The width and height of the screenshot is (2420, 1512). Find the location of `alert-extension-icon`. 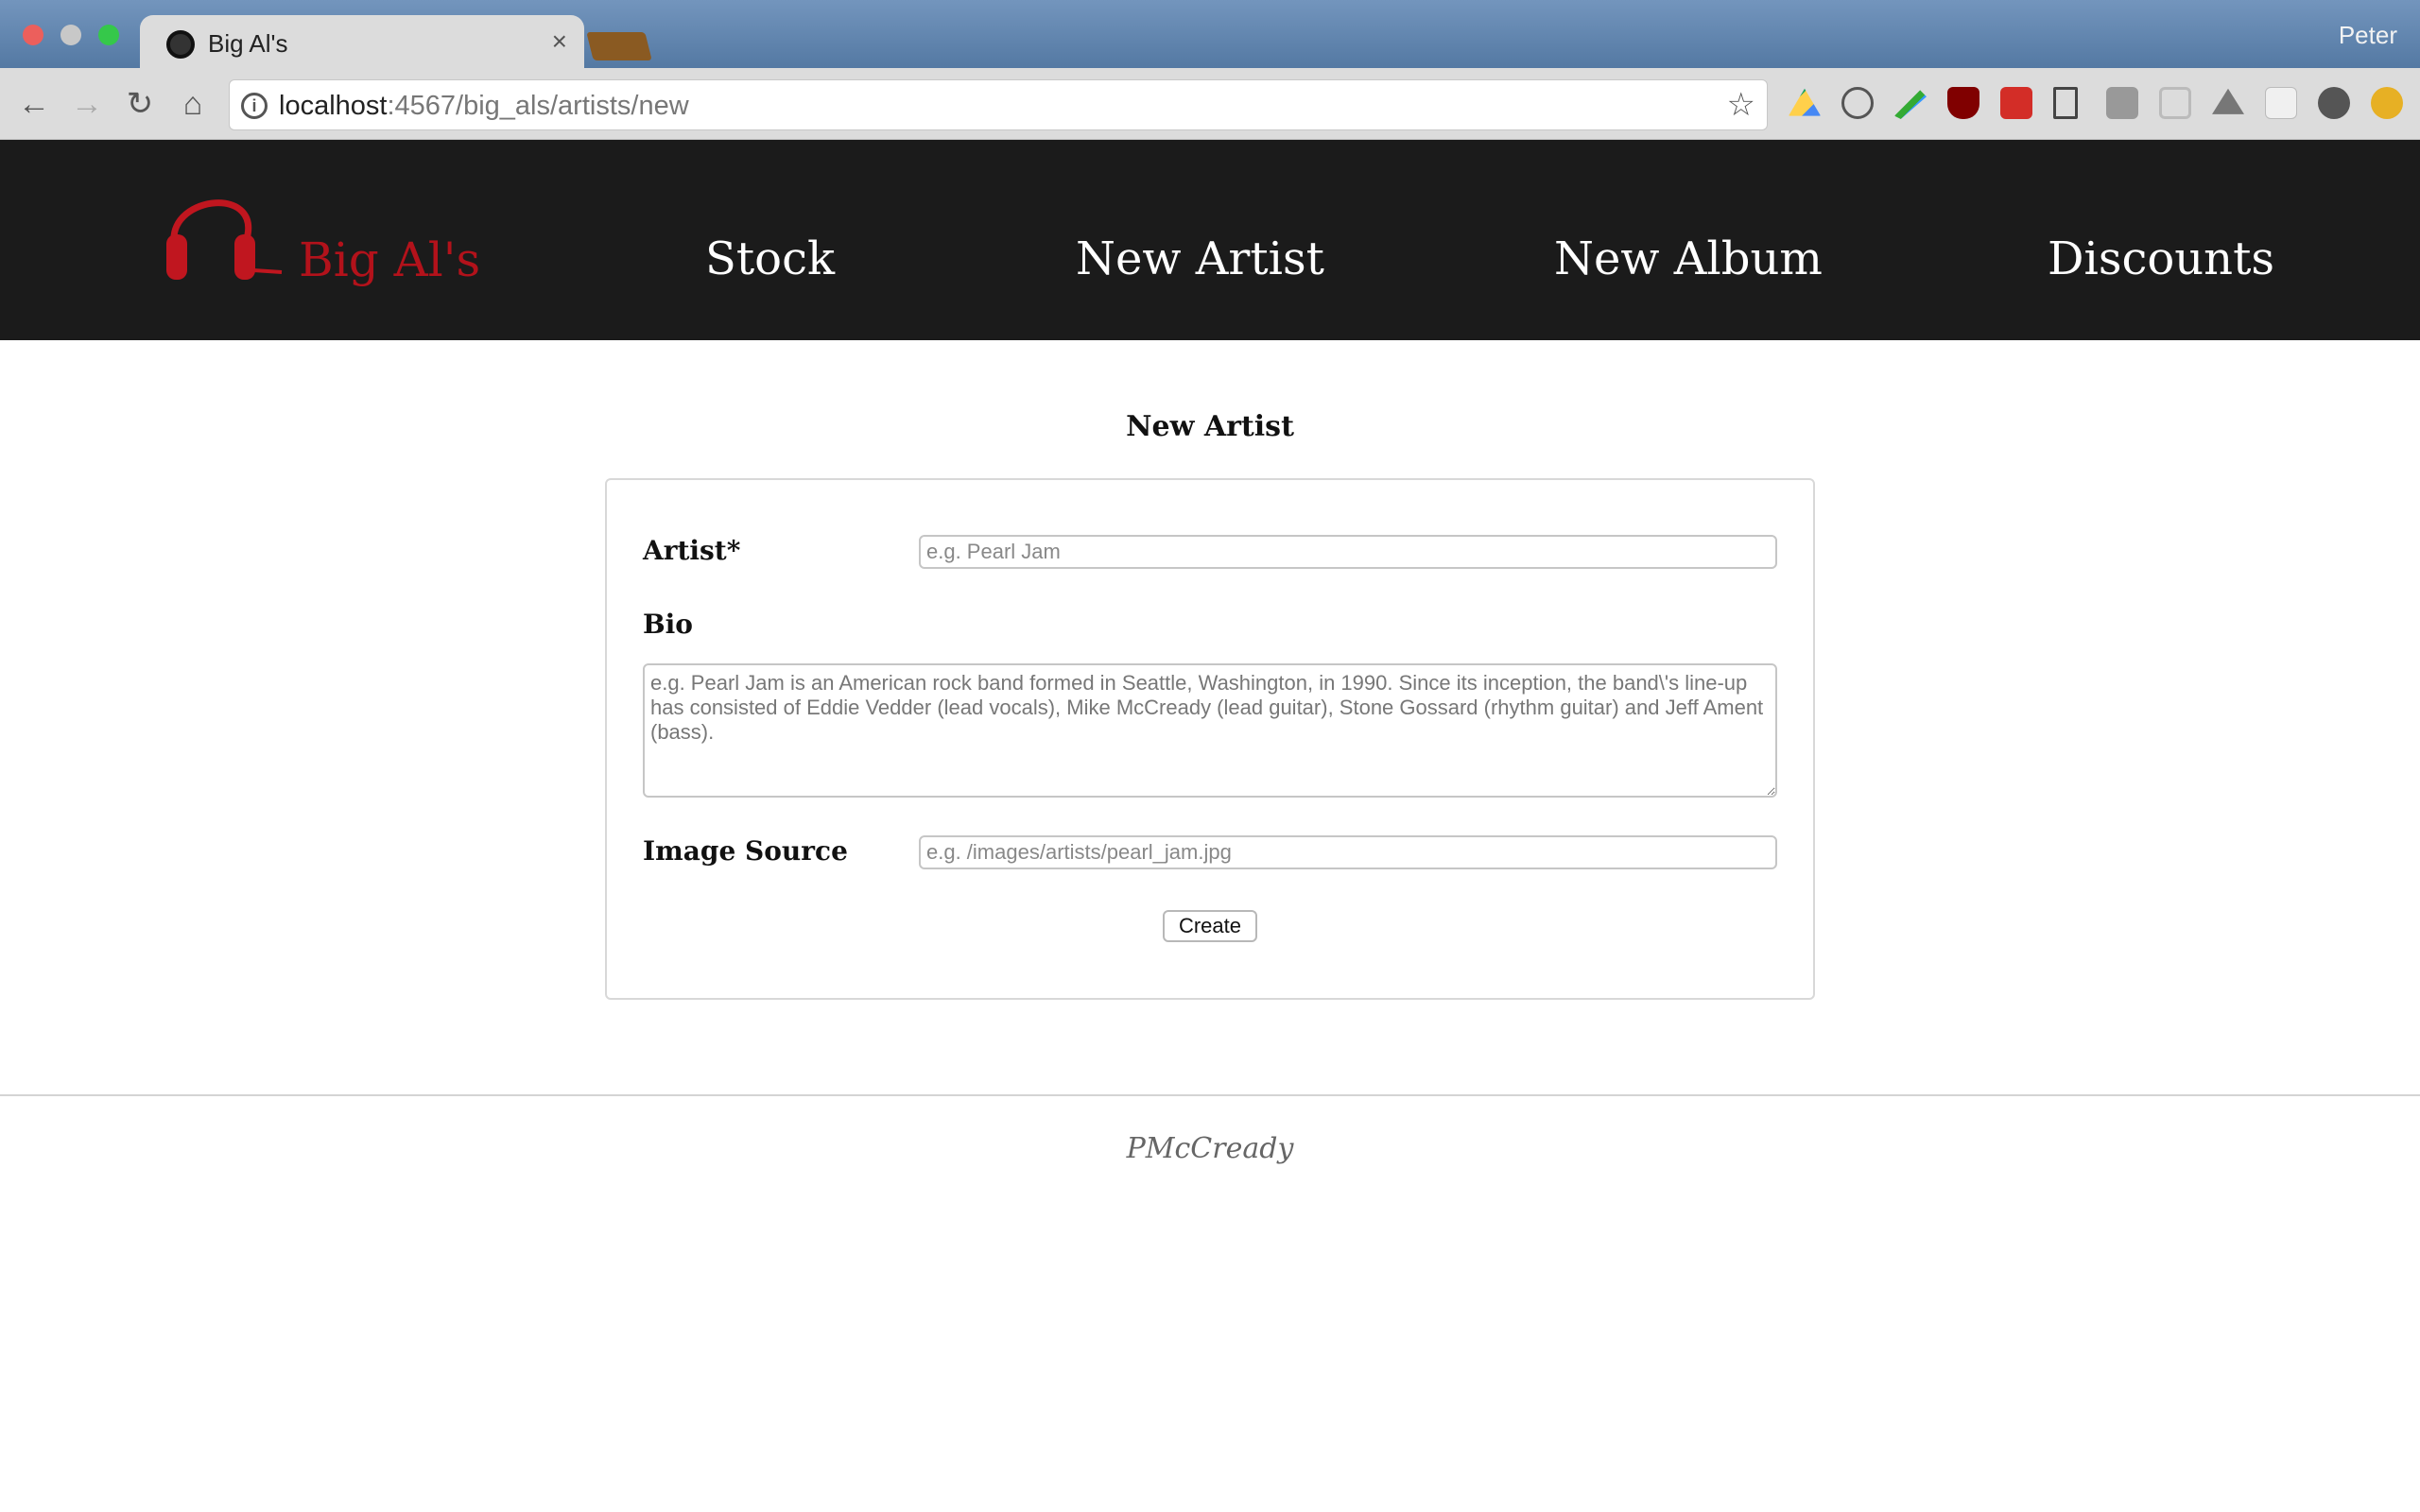

alert-extension-icon is located at coordinates (2387, 103).